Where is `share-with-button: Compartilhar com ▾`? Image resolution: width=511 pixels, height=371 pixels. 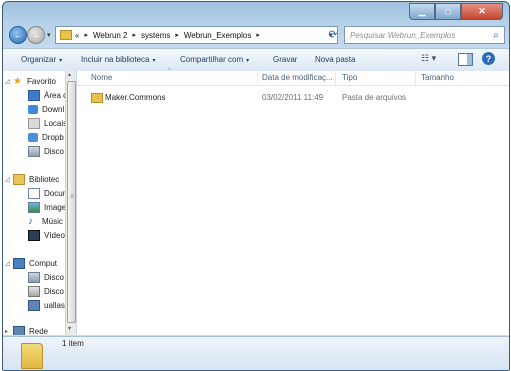 share-with-button: Compartilhar com ▾ is located at coordinates (214, 59).